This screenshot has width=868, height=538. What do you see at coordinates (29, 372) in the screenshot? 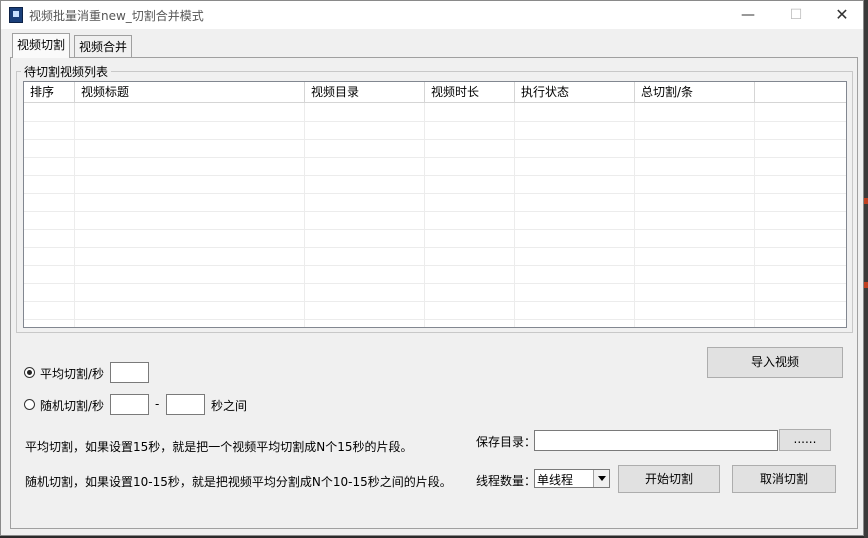
I see `avg-cut-radio` at bounding box center [29, 372].